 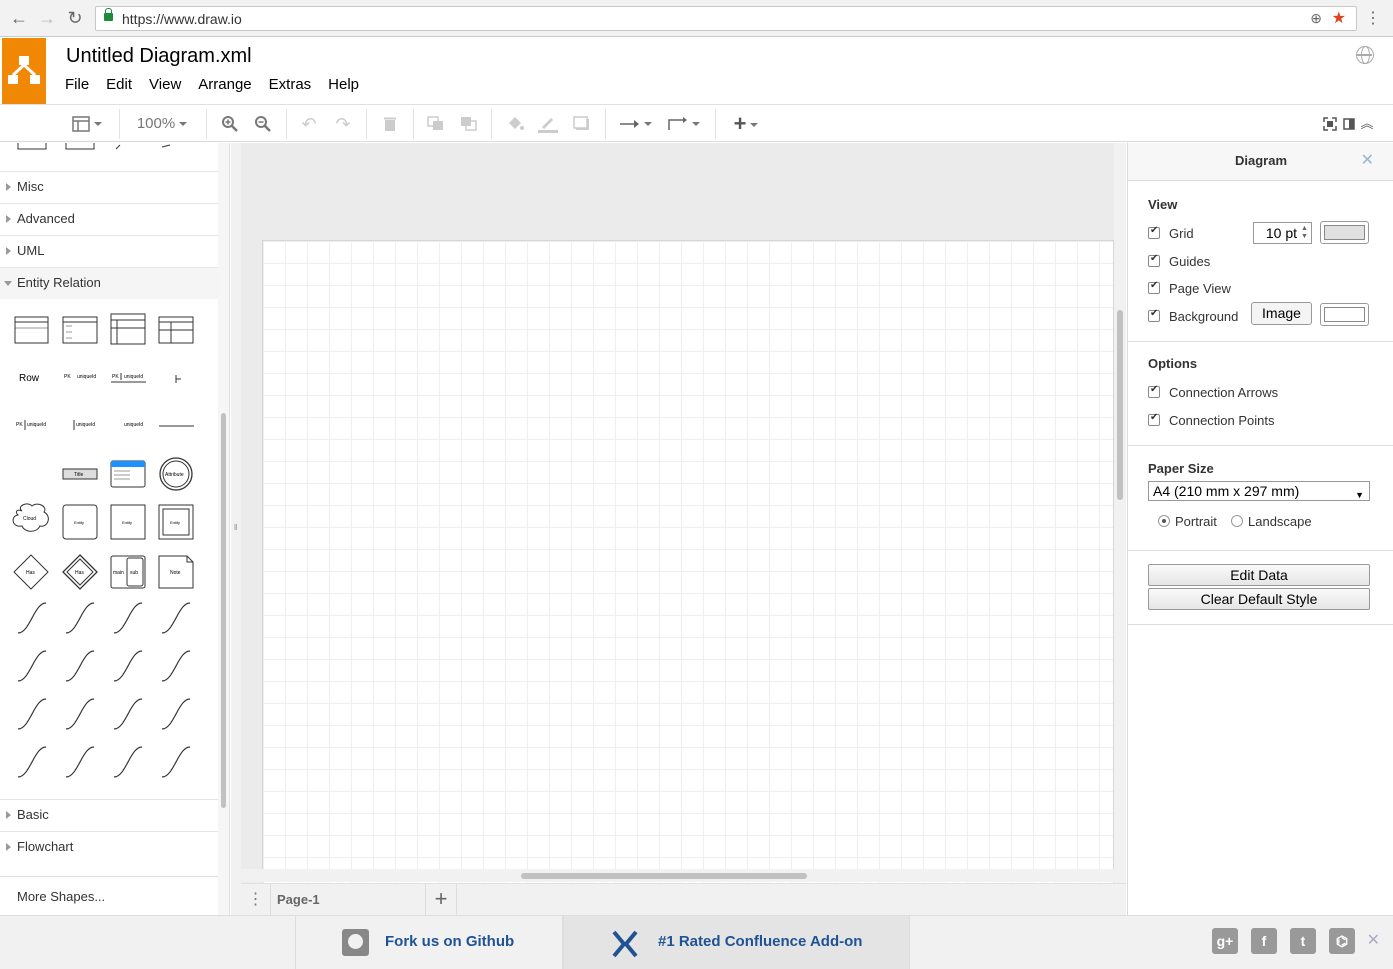 I want to click on grid-option: Grid, so click(x=1171, y=234).